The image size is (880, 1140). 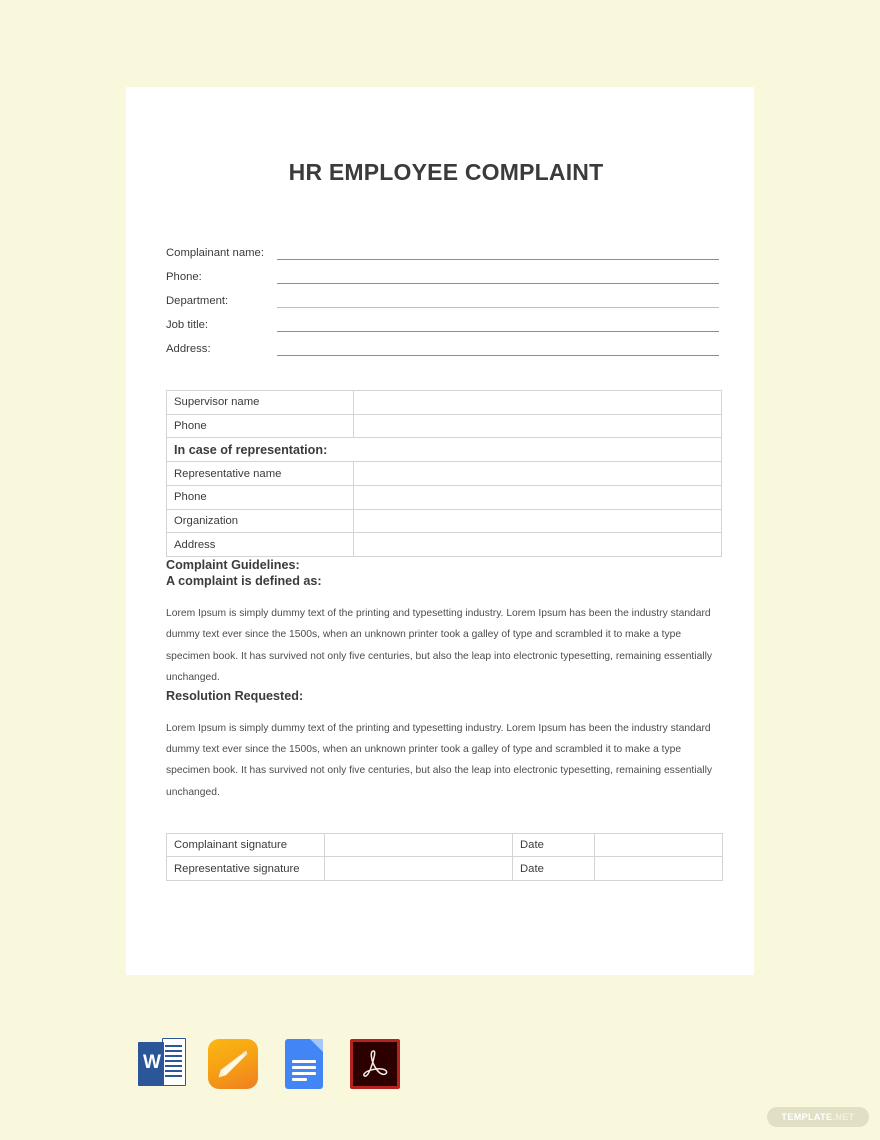 I want to click on table-row: Organization, so click(x=444, y=521).